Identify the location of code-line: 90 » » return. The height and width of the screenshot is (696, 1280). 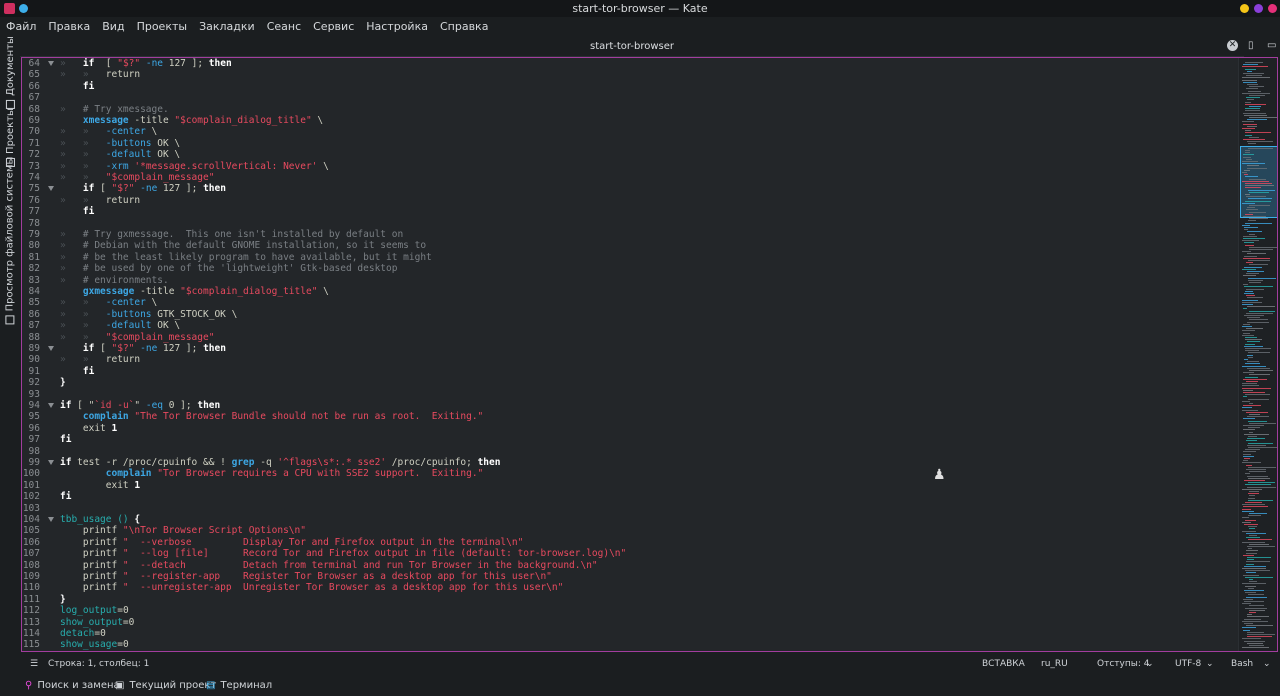
(629, 359).